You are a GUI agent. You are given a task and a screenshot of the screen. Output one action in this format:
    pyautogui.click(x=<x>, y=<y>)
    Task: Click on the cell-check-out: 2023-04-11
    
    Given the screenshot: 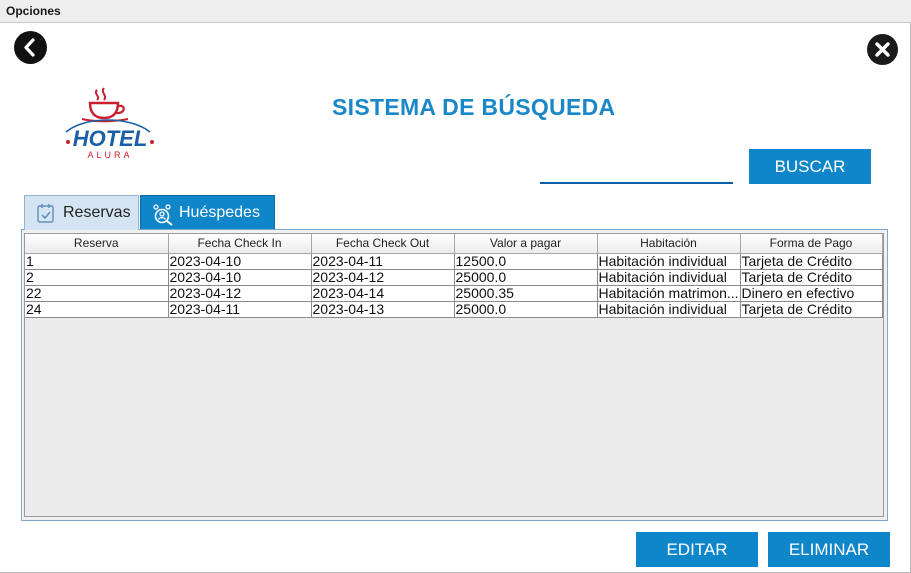 What is the action you would take?
    pyautogui.click(x=383, y=261)
    